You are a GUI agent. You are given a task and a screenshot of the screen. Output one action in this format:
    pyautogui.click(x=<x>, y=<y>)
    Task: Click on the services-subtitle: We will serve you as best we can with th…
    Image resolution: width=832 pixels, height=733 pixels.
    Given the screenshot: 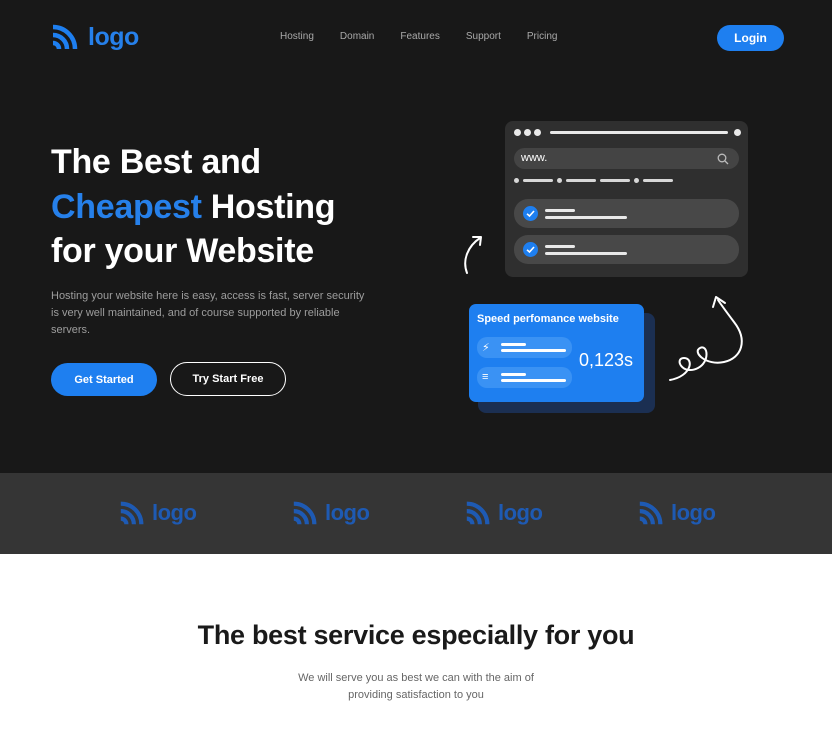 What is the action you would take?
    pyautogui.click(x=416, y=686)
    